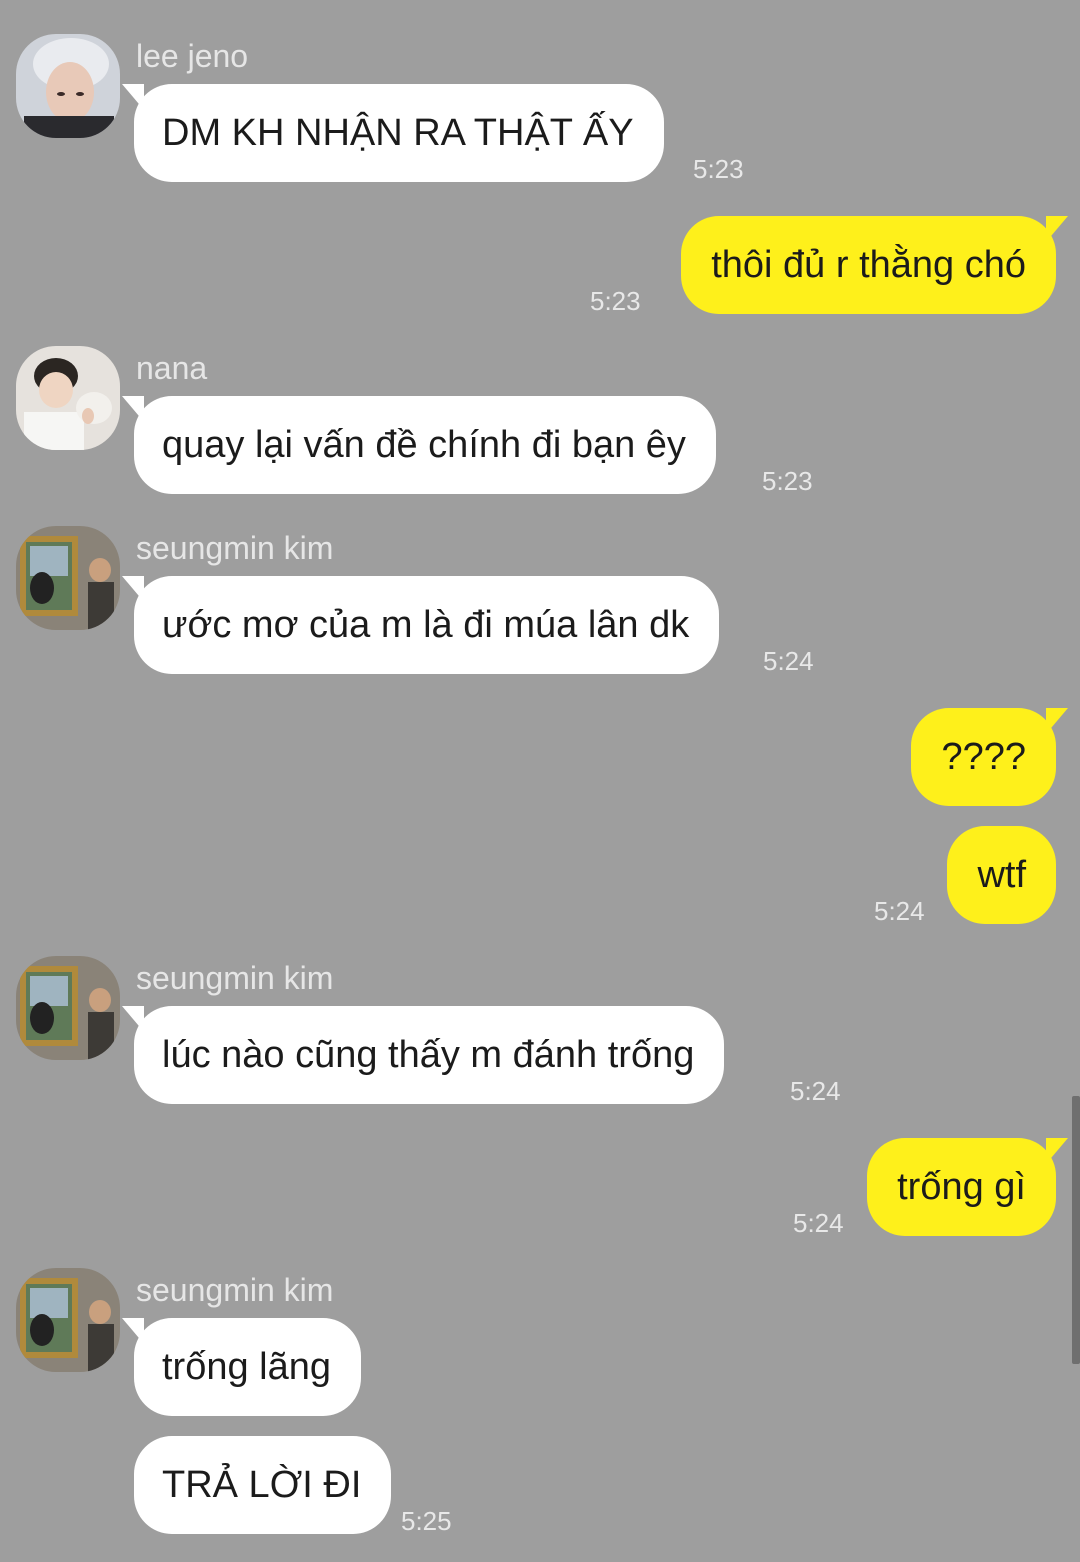 The height and width of the screenshot is (1562, 1080). What do you see at coordinates (398, 133) in the screenshot?
I see `message-text: DM KH NHẬN RA THẬT ẤY` at bounding box center [398, 133].